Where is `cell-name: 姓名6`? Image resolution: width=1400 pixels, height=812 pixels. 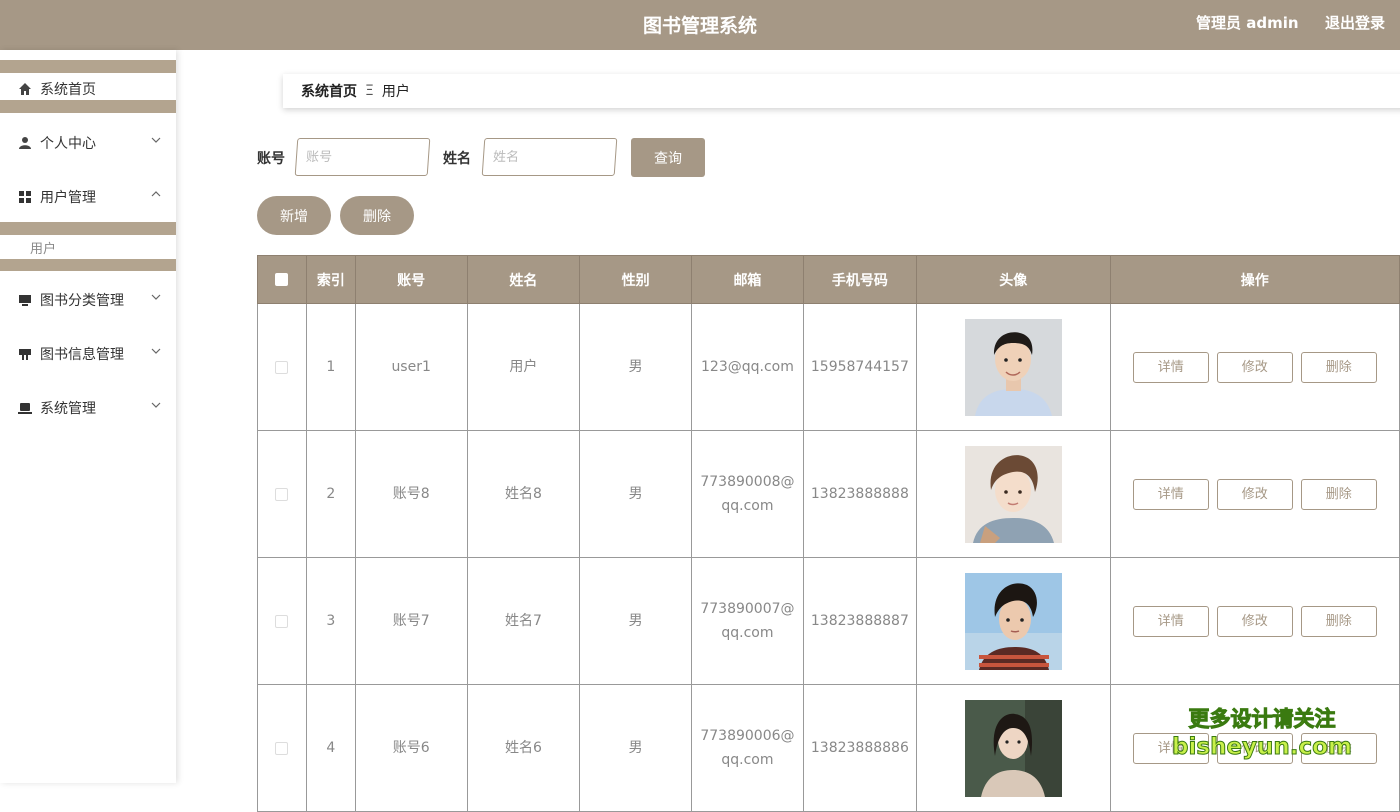 cell-name: 姓名6 is located at coordinates (523, 748).